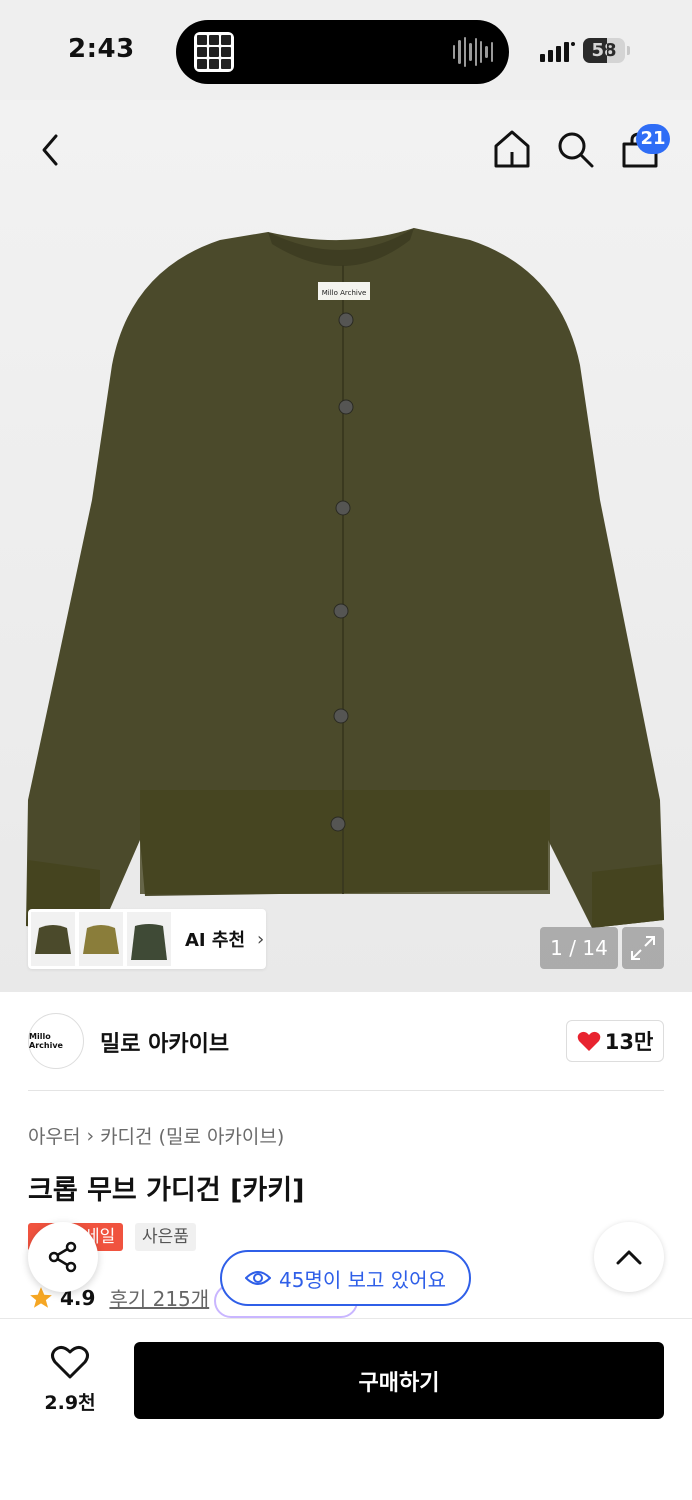 This screenshot has height=1500, width=692. What do you see at coordinates (56, 1041) in the screenshot?
I see `brand-logo: Millo Archive` at bounding box center [56, 1041].